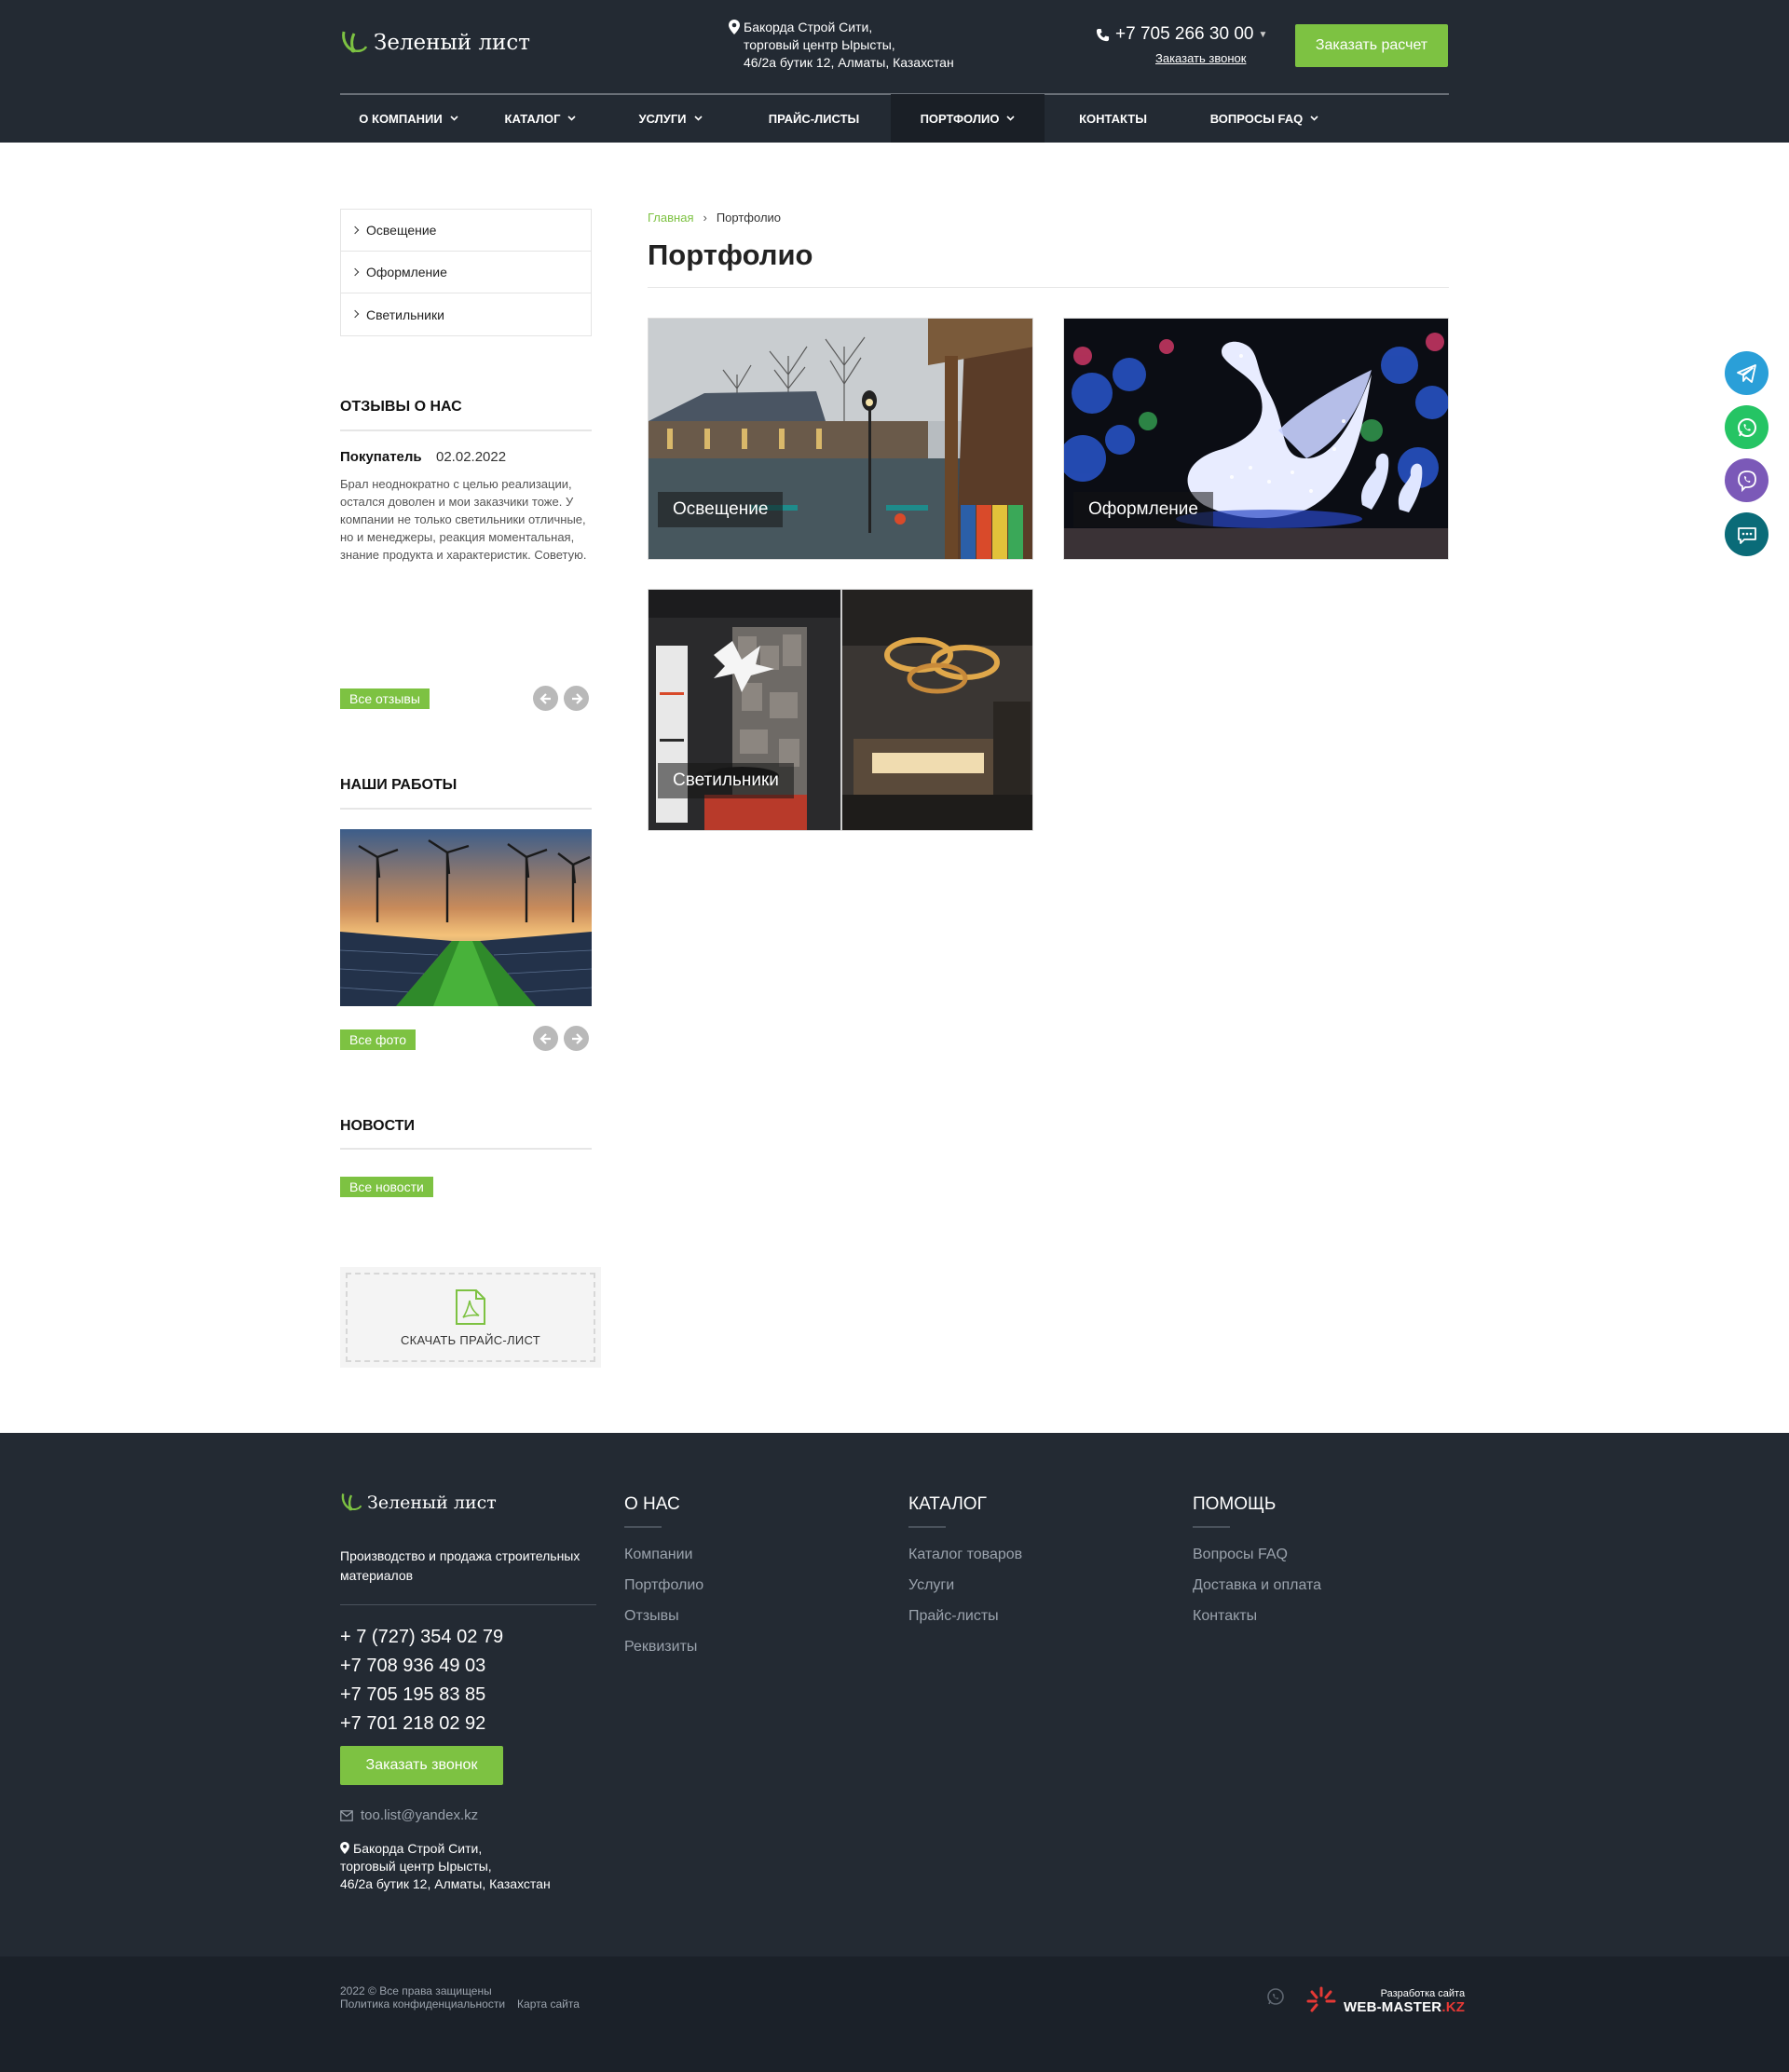  Describe the element at coordinates (968, 118) in the screenshot. I see `nav-item-portfolio: Портфолио` at that location.